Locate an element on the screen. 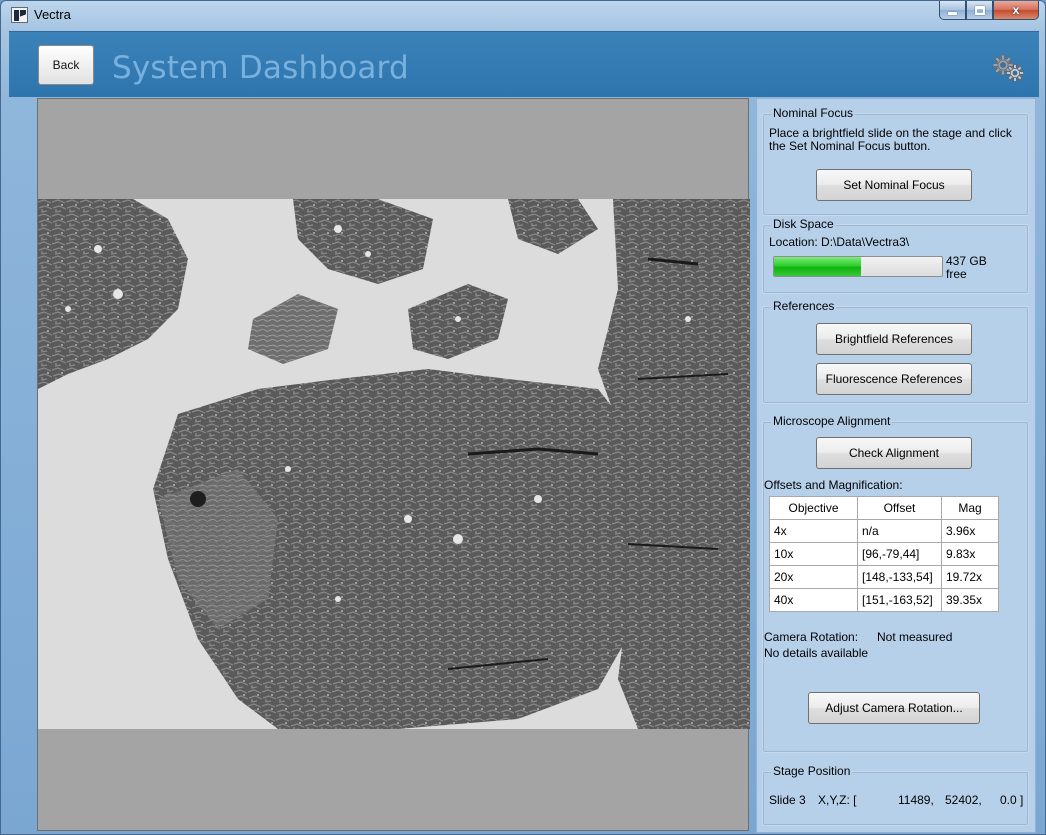 The width and height of the screenshot is (1046, 835). table-row: 40x [151,-163,52] 39.35x is located at coordinates (884, 600).